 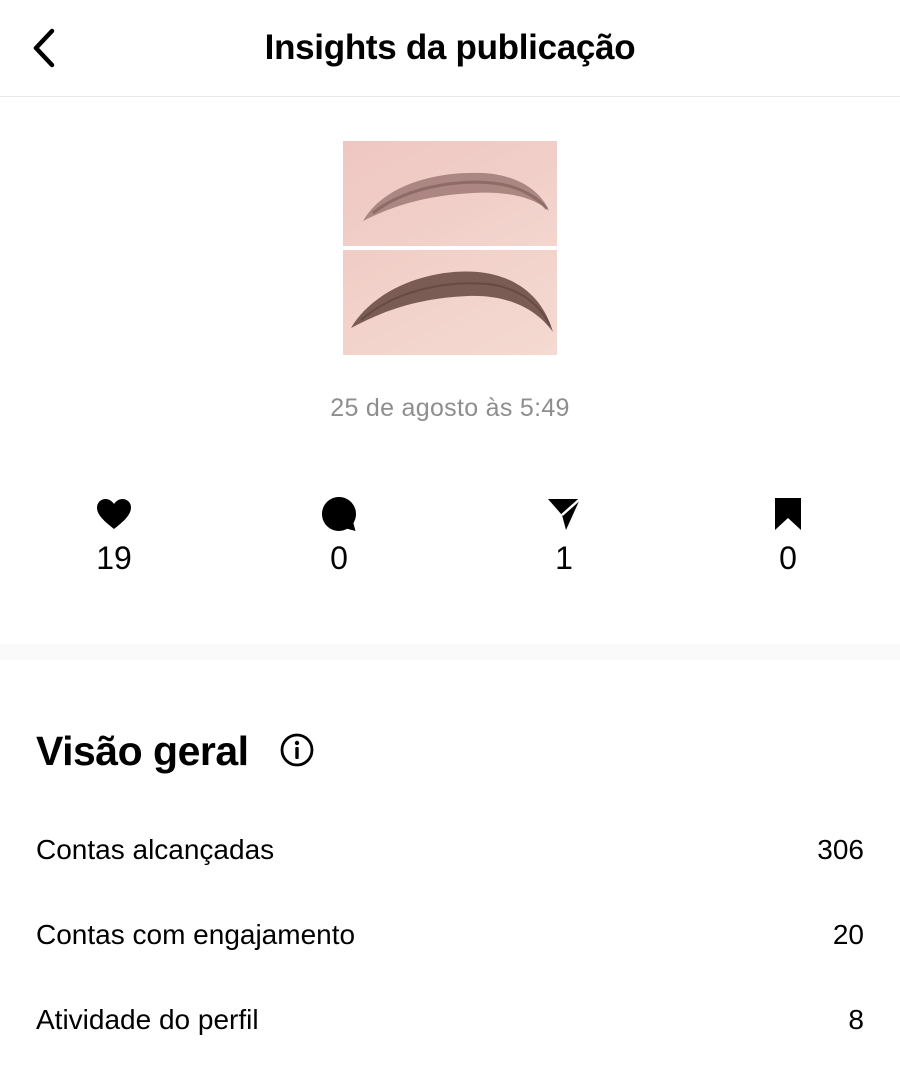 I want to click on row-value: 8, so click(x=856, y=1019).